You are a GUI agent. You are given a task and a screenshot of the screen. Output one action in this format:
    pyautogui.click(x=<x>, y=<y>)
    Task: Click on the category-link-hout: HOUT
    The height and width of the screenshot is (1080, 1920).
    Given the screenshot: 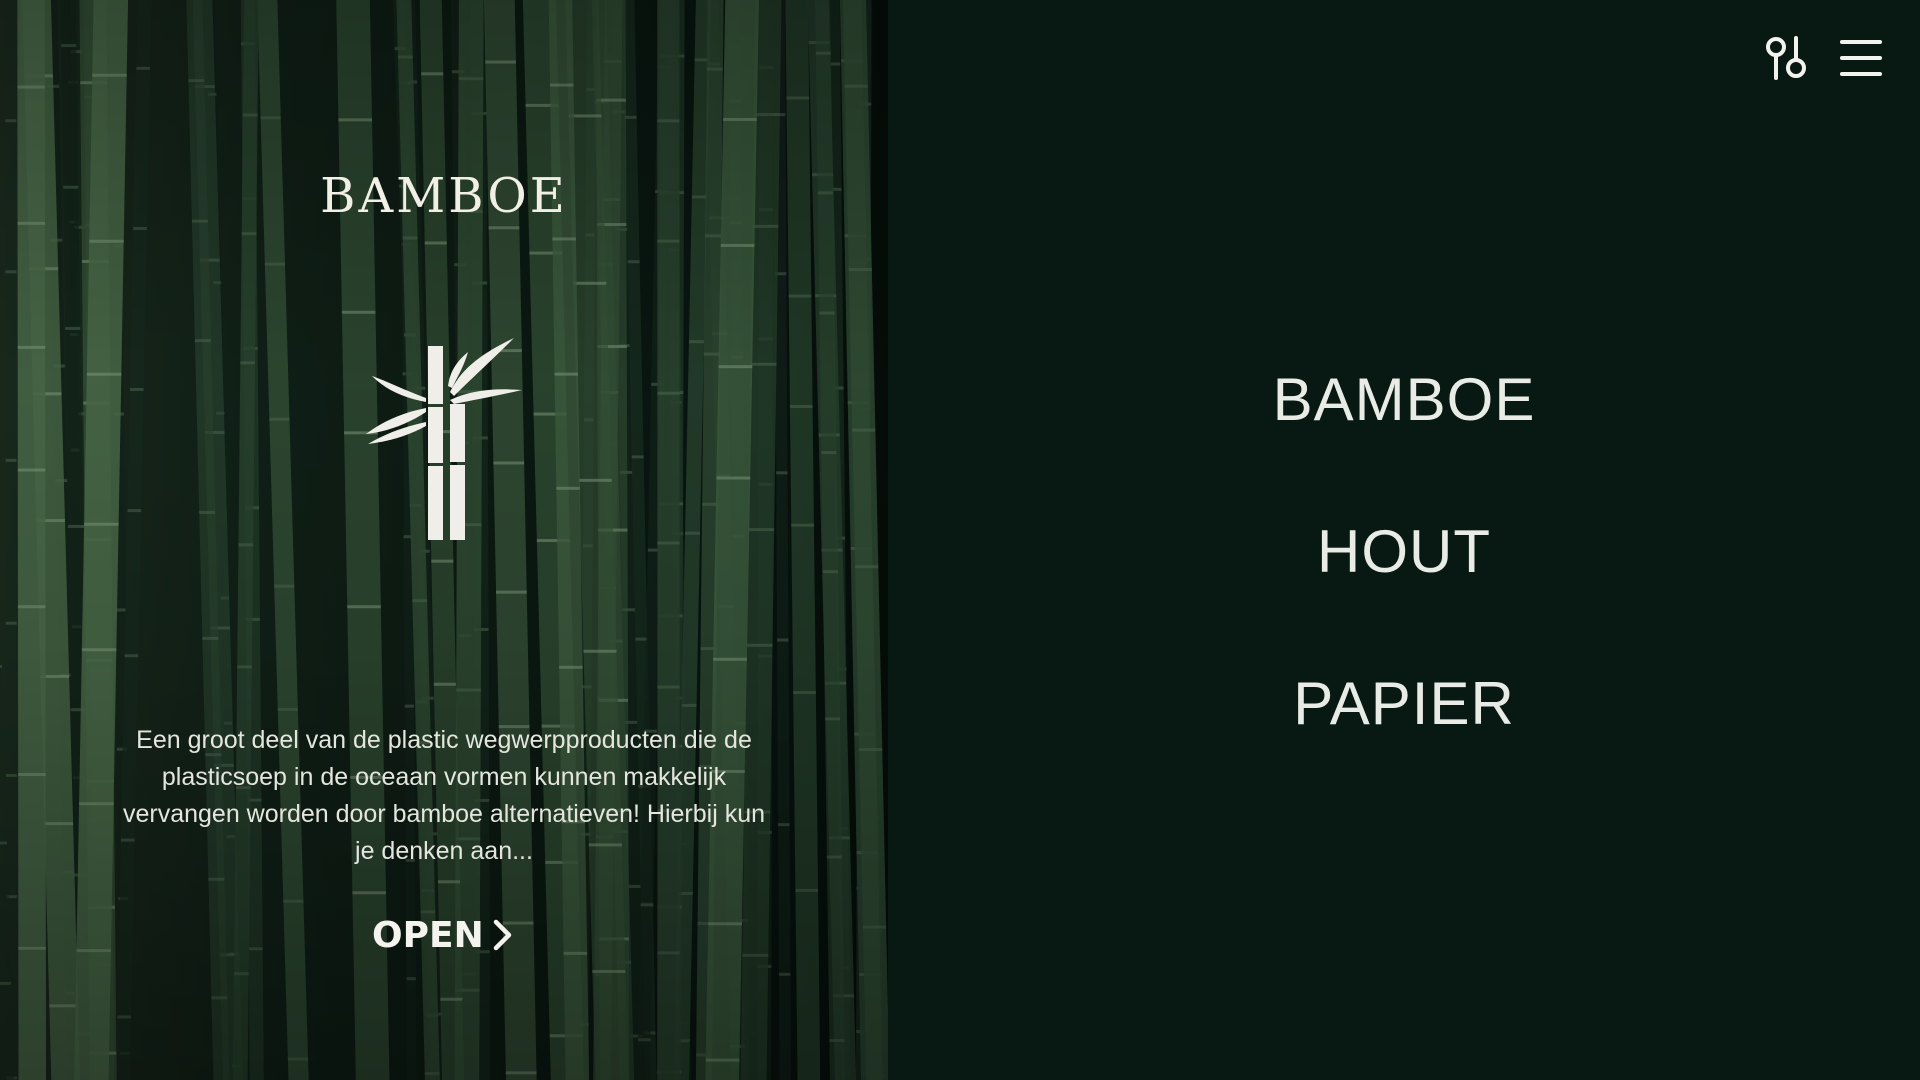 What is the action you would take?
    pyautogui.click(x=1404, y=588)
    